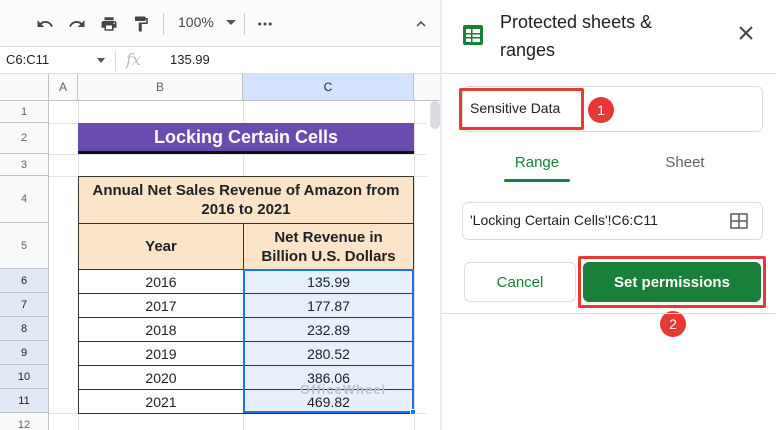 The width and height of the screenshot is (776, 430). Describe the element at coordinates (221, 23) in the screenshot. I see `toolbar: 100%` at that location.